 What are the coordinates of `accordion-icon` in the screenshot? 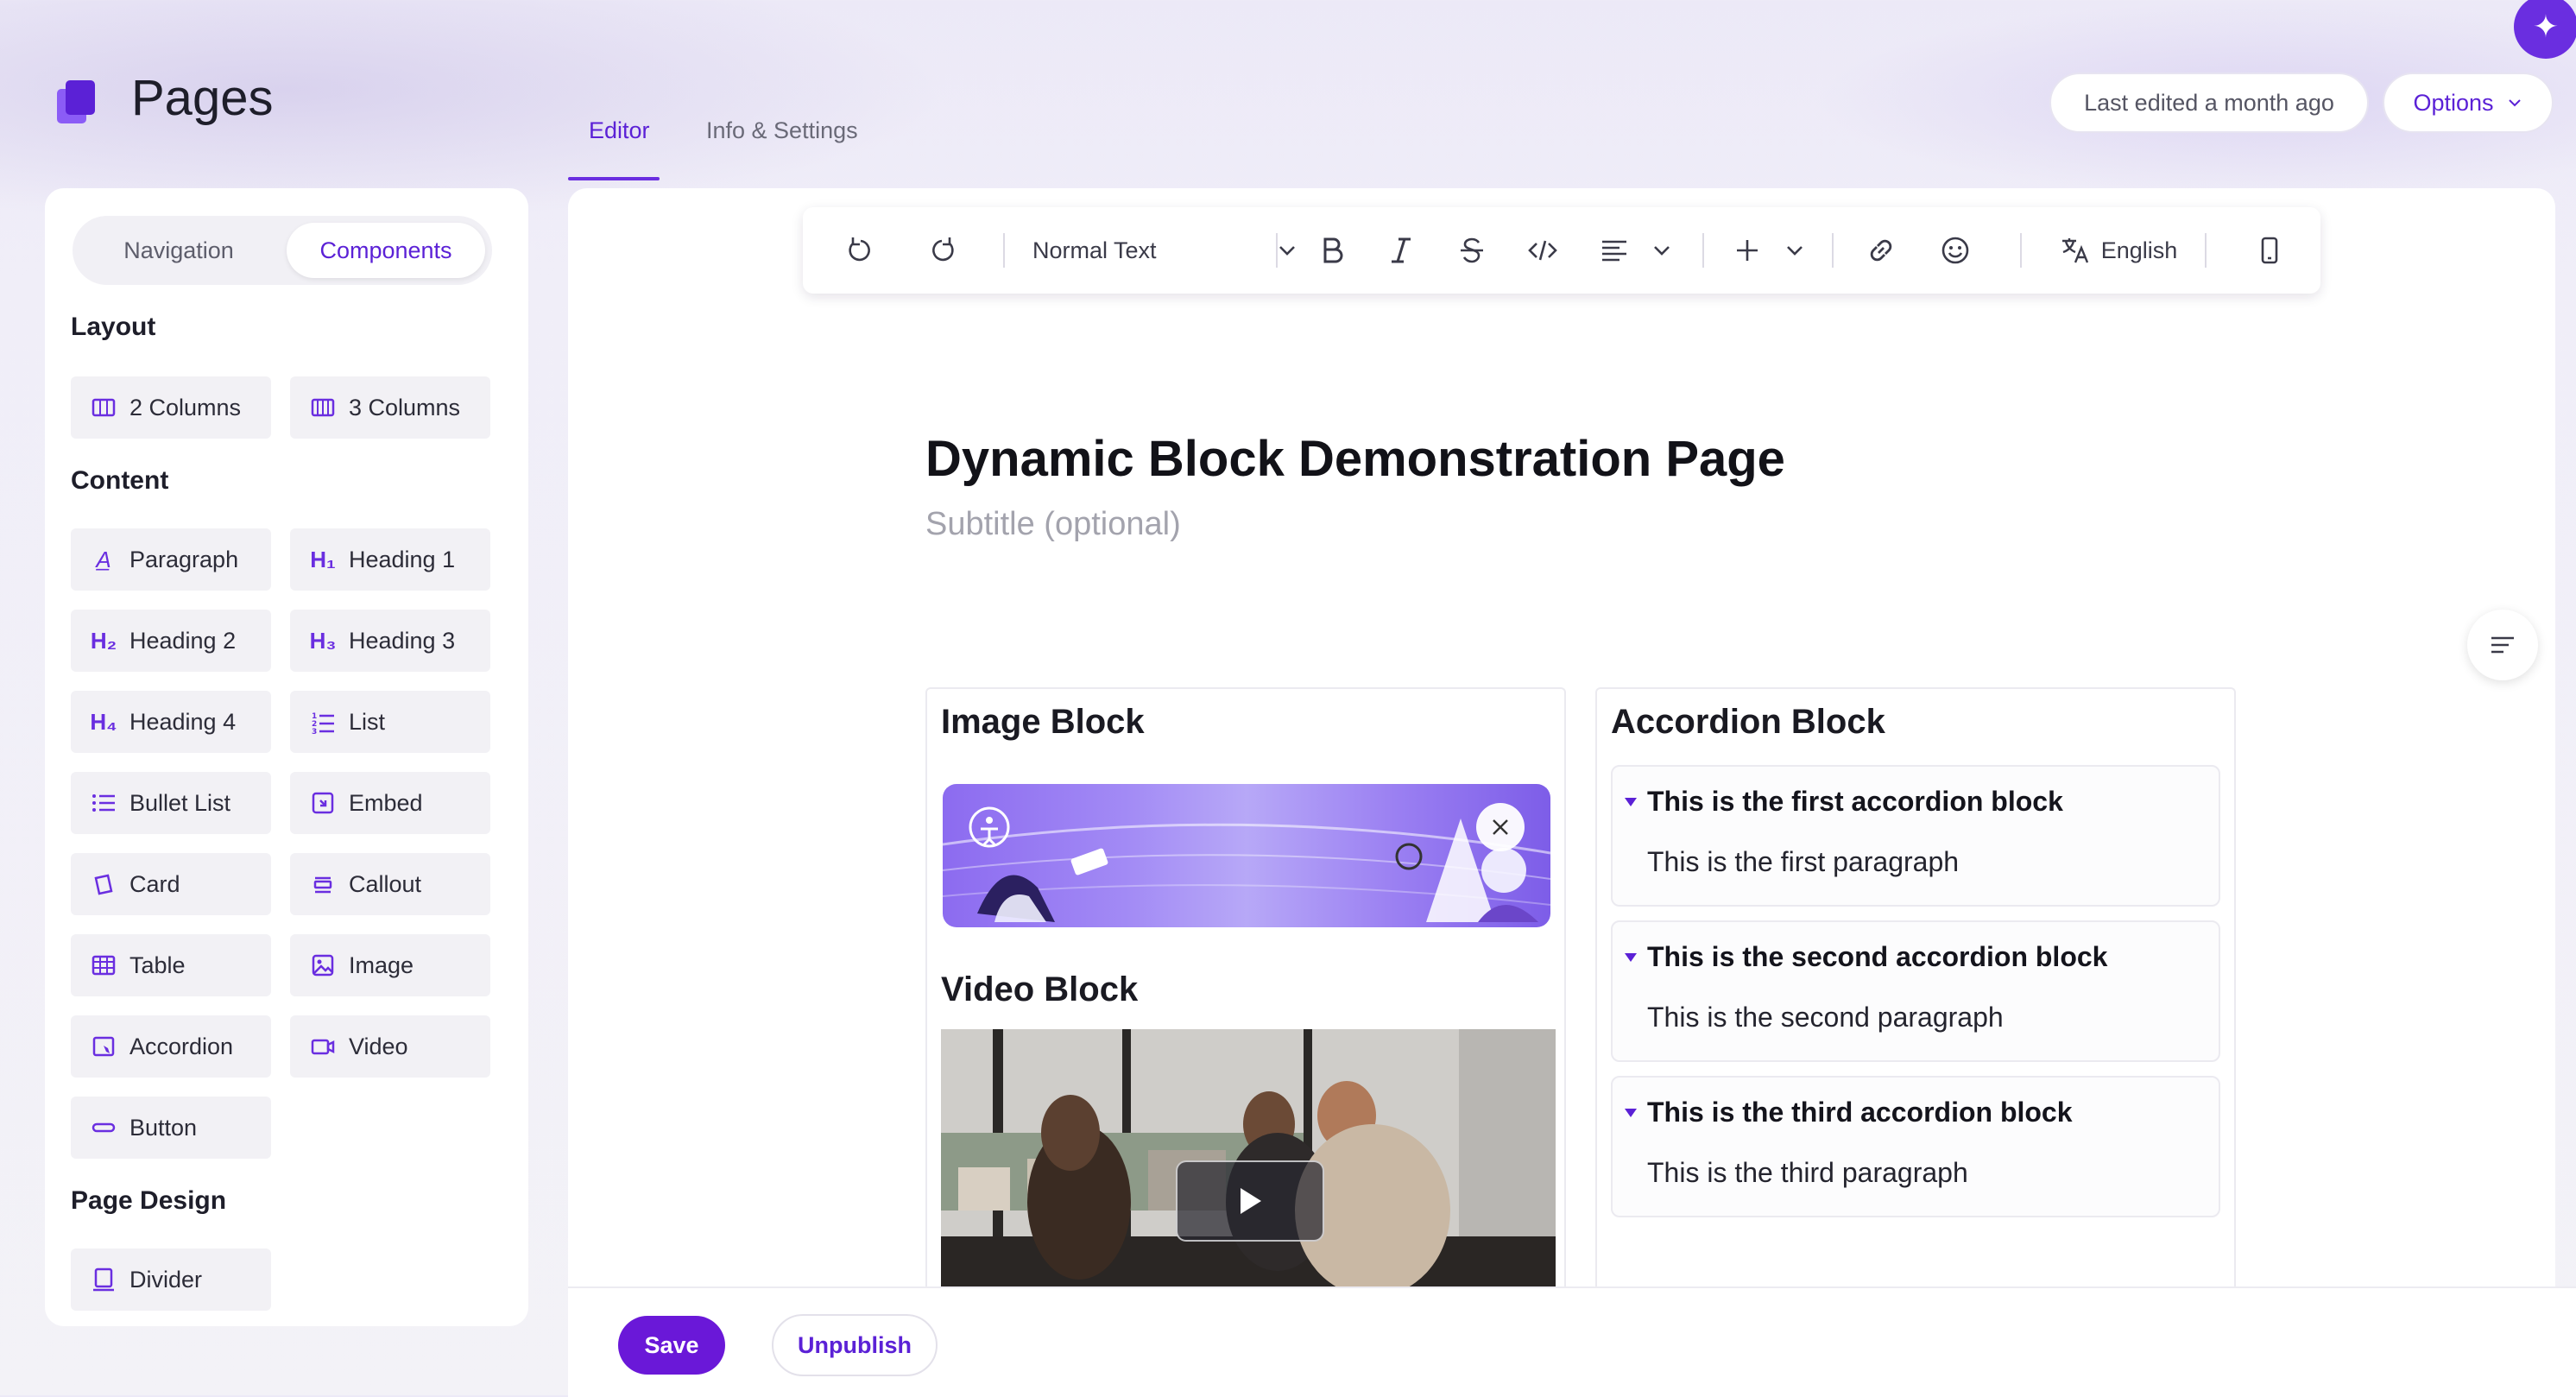 It's located at (103, 1046).